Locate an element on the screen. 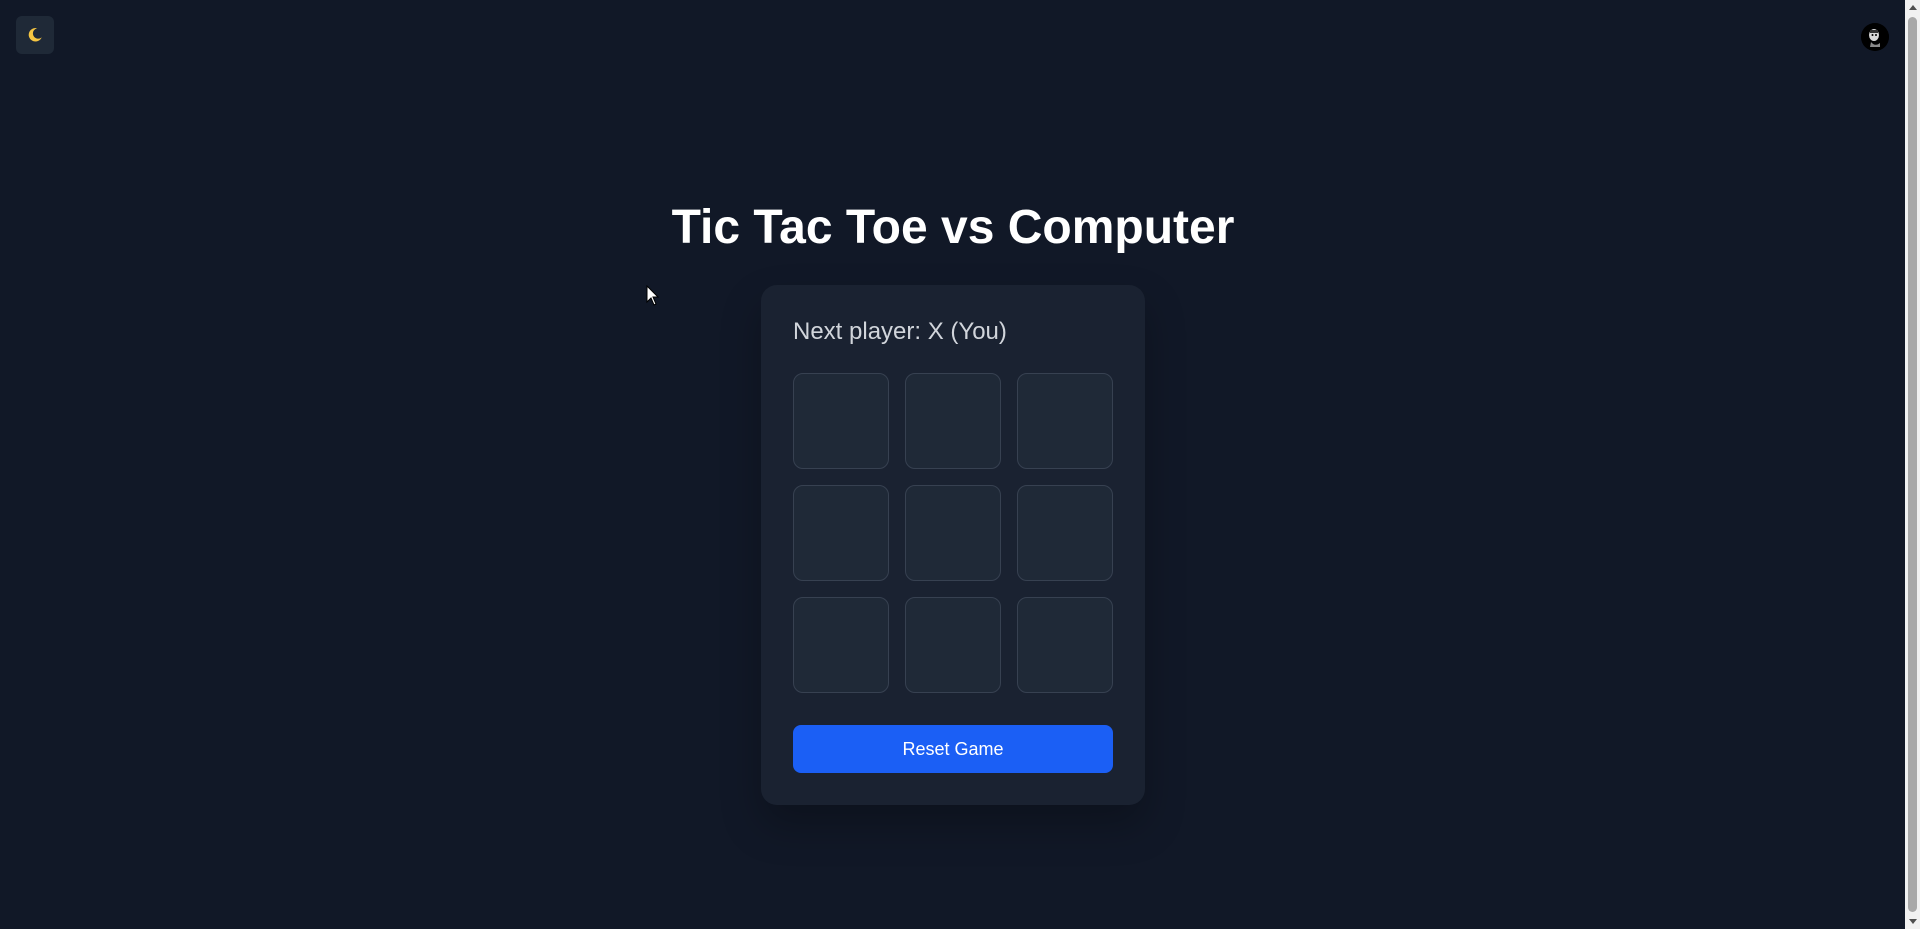 Image resolution: width=1920 pixels, height=929 pixels. reset-game-button: Reset Game is located at coordinates (953, 749).